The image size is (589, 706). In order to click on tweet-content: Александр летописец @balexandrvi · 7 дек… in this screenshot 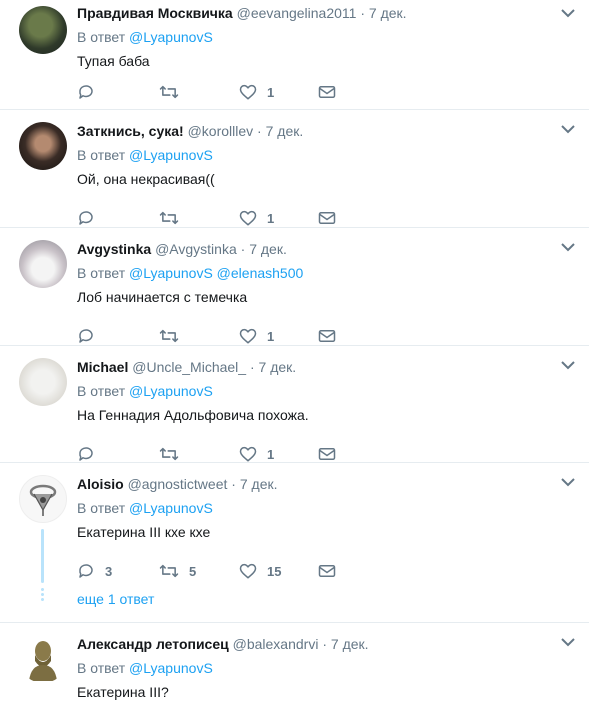, I will do `click(323, 668)`.